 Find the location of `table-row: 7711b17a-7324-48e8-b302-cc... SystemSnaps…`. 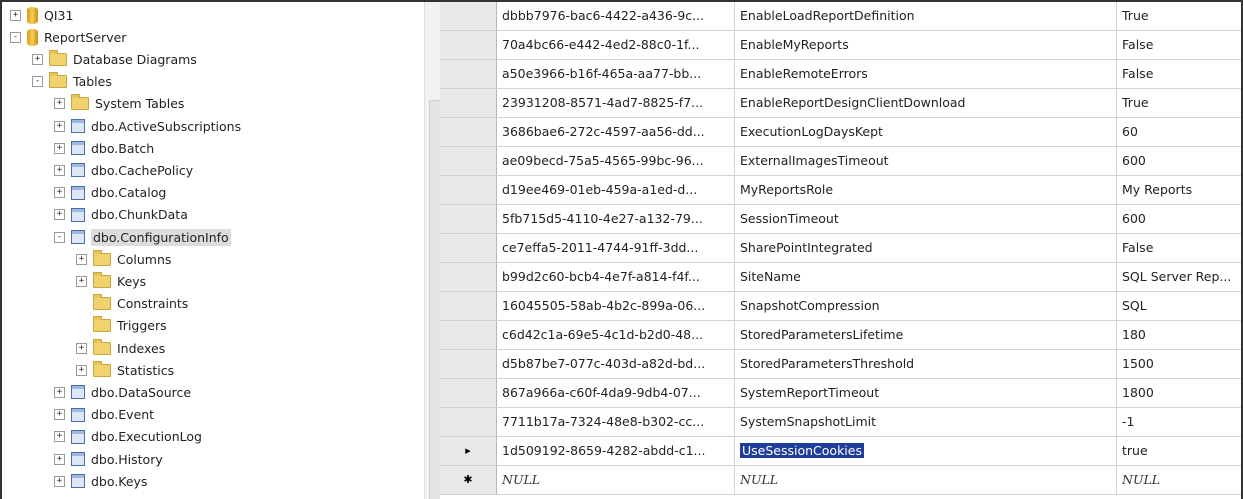

table-row: 7711b17a-7324-48e8-b302-cc... SystemSnaps… is located at coordinates (840, 422).